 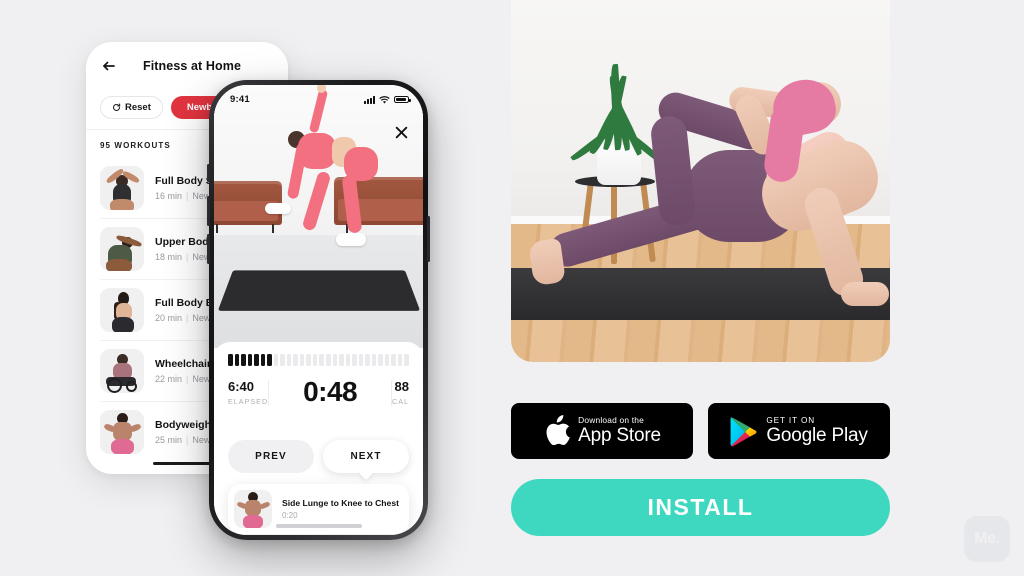 I want to click on prev-button: PREV, so click(x=271, y=456).